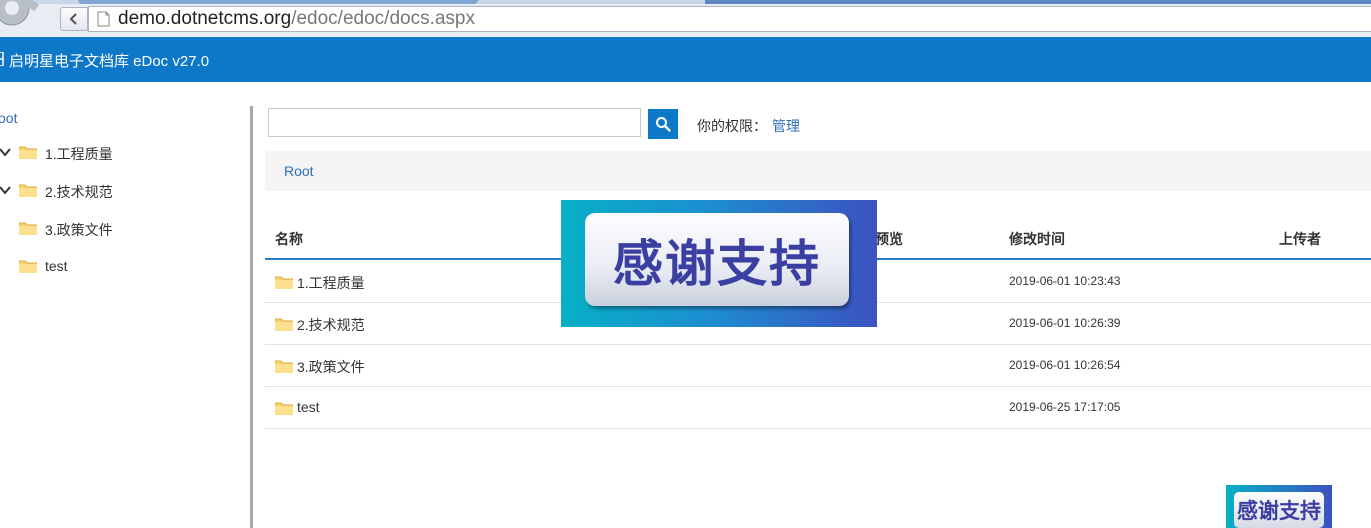 The width and height of the screenshot is (1371, 528). I want to click on url-host: demo.dotnetcms.org, so click(205, 18).